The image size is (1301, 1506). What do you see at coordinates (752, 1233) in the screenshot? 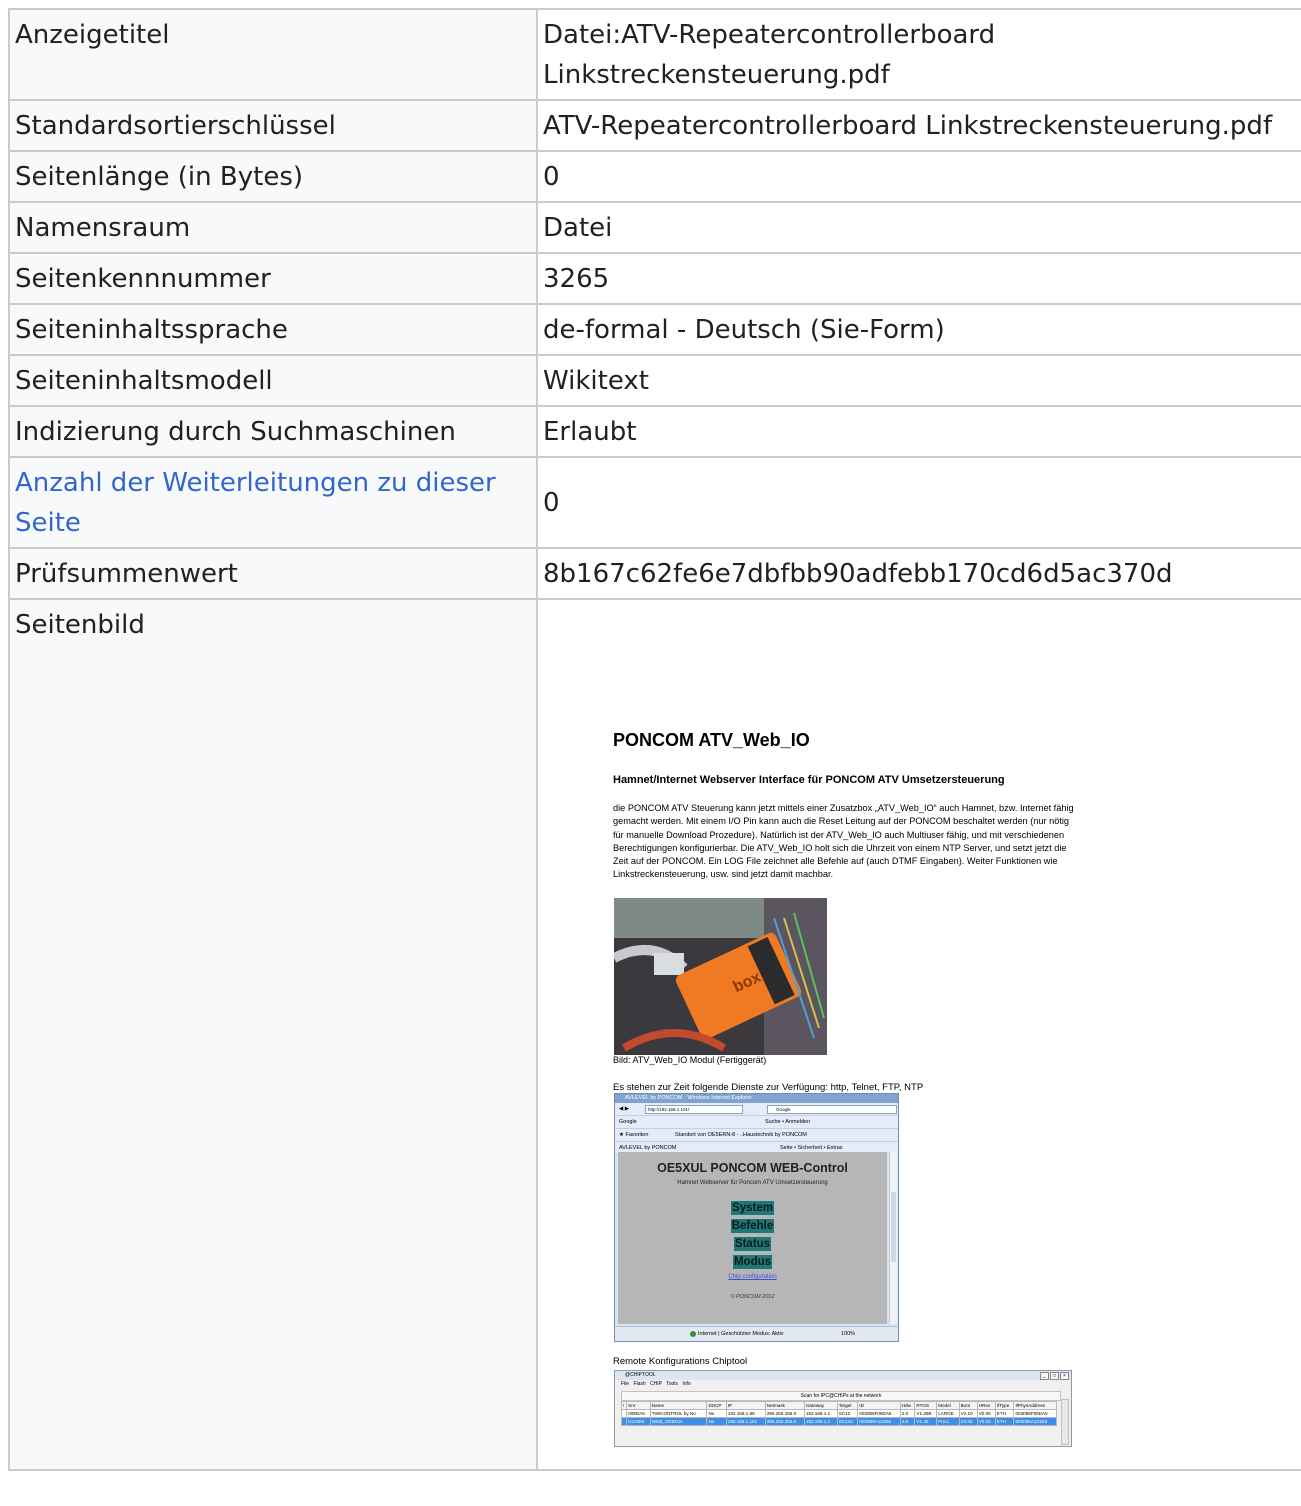
I see `webcontrol-menu: System Befehle Status Modus` at bounding box center [752, 1233].